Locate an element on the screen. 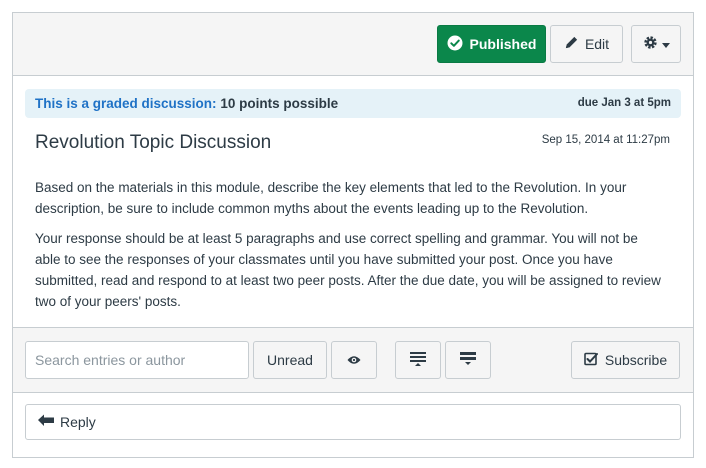 Image resolution: width=706 pixels, height=468 pixels. settings-menu-button is located at coordinates (656, 44).